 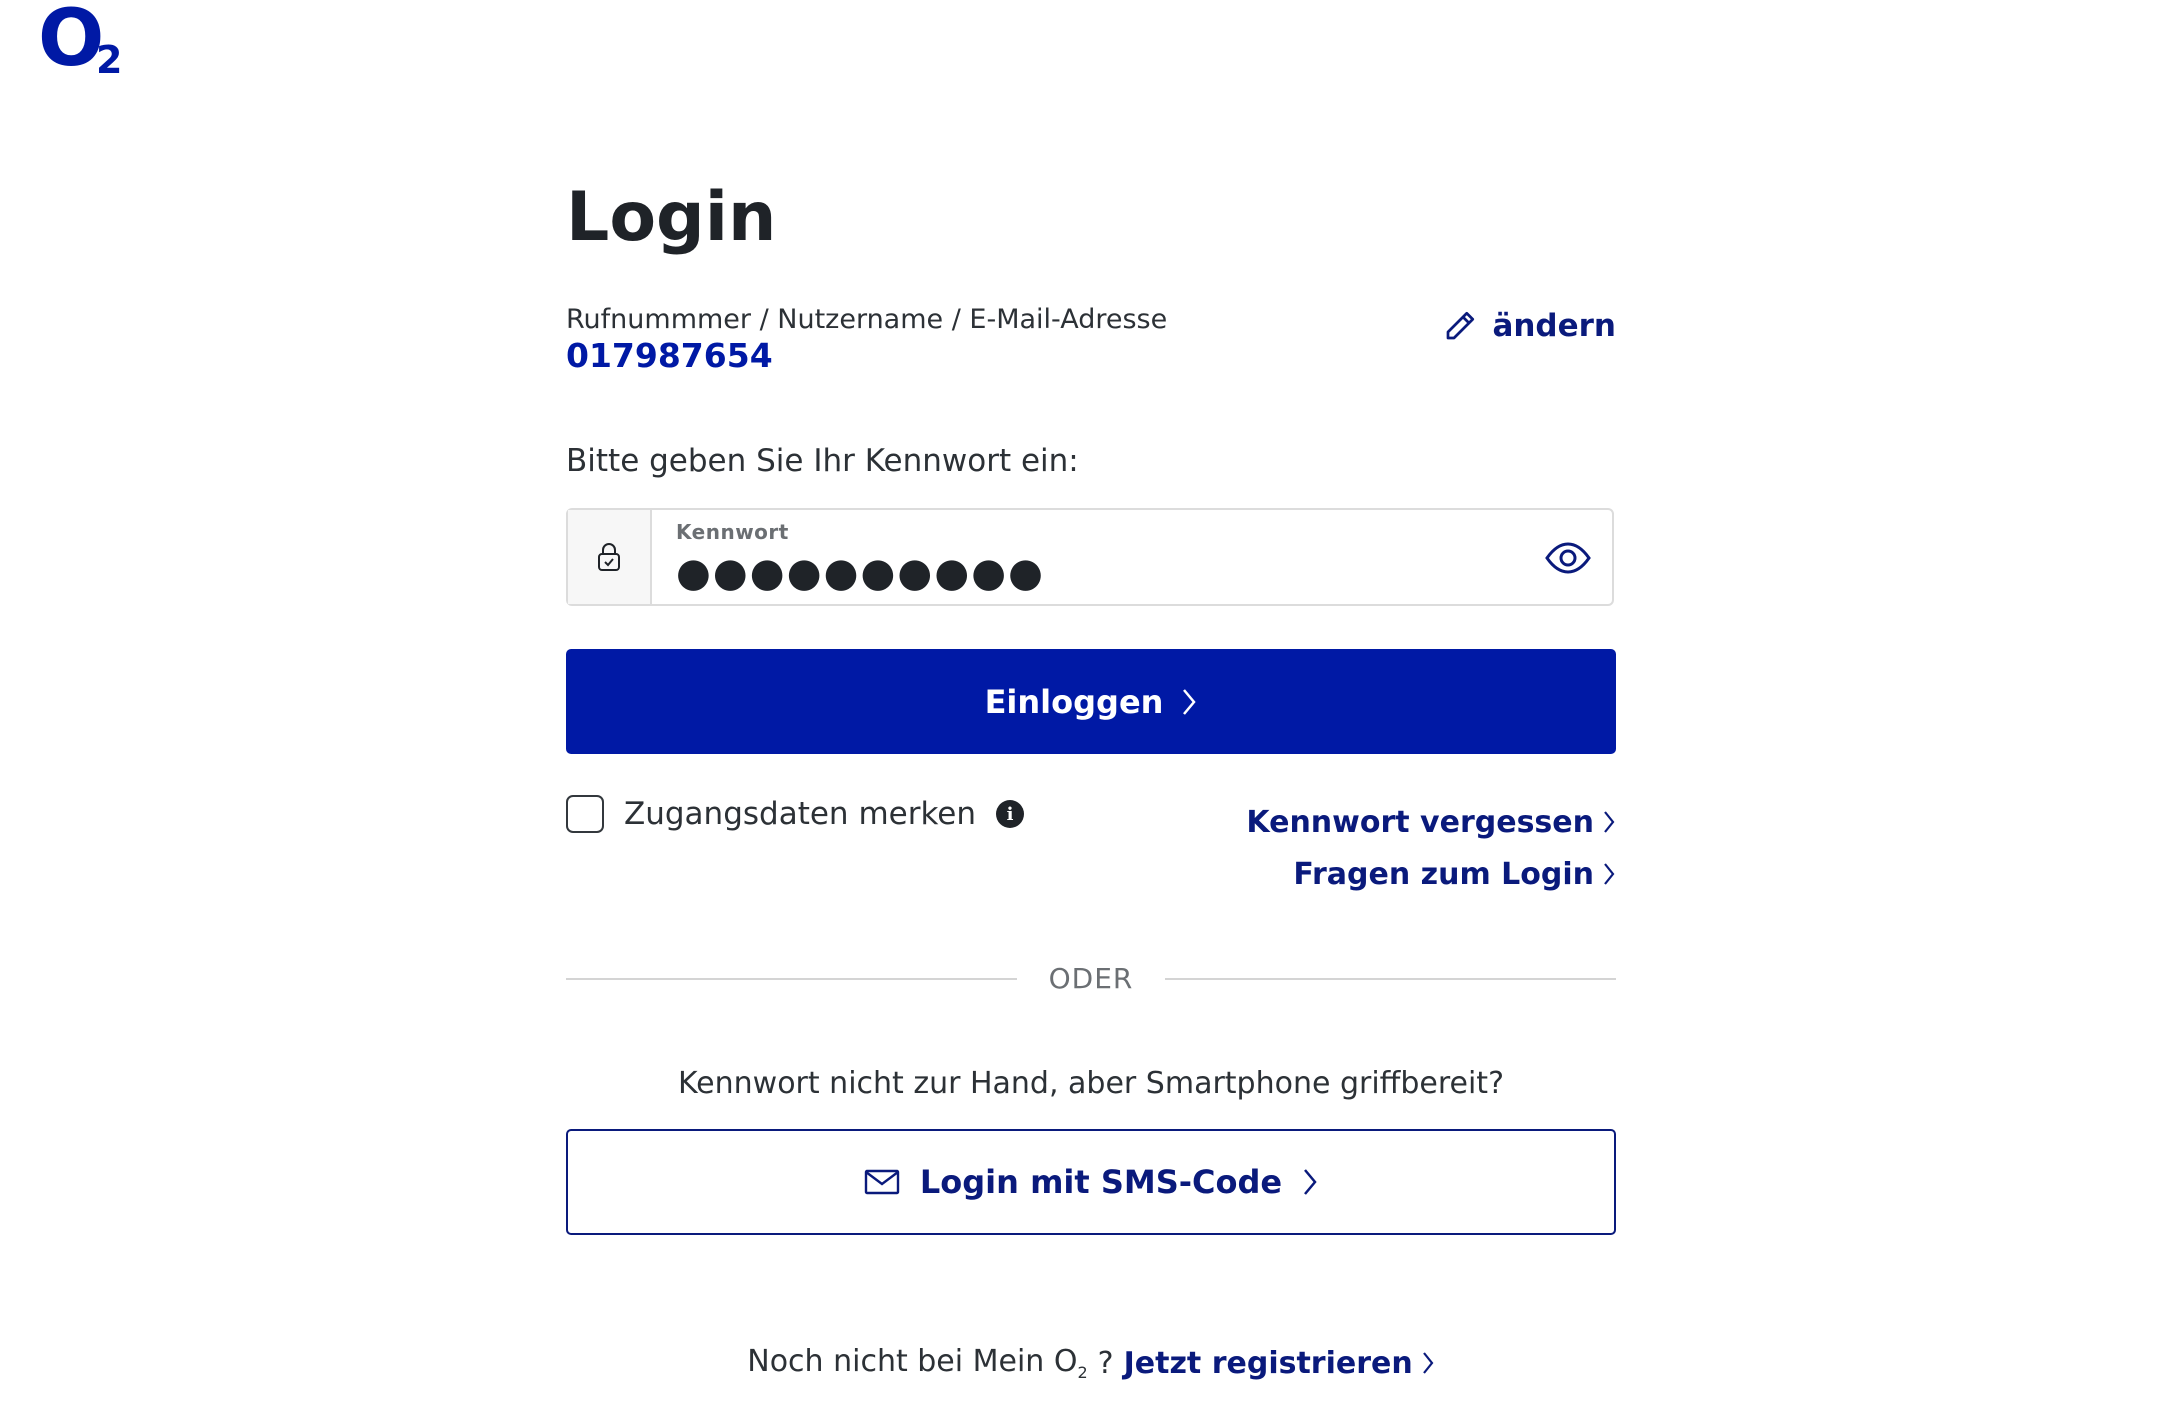 What do you see at coordinates (1074, 701) in the screenshot?
I see `login-button-label: Einloggen` at bounding box center [1074, 701].